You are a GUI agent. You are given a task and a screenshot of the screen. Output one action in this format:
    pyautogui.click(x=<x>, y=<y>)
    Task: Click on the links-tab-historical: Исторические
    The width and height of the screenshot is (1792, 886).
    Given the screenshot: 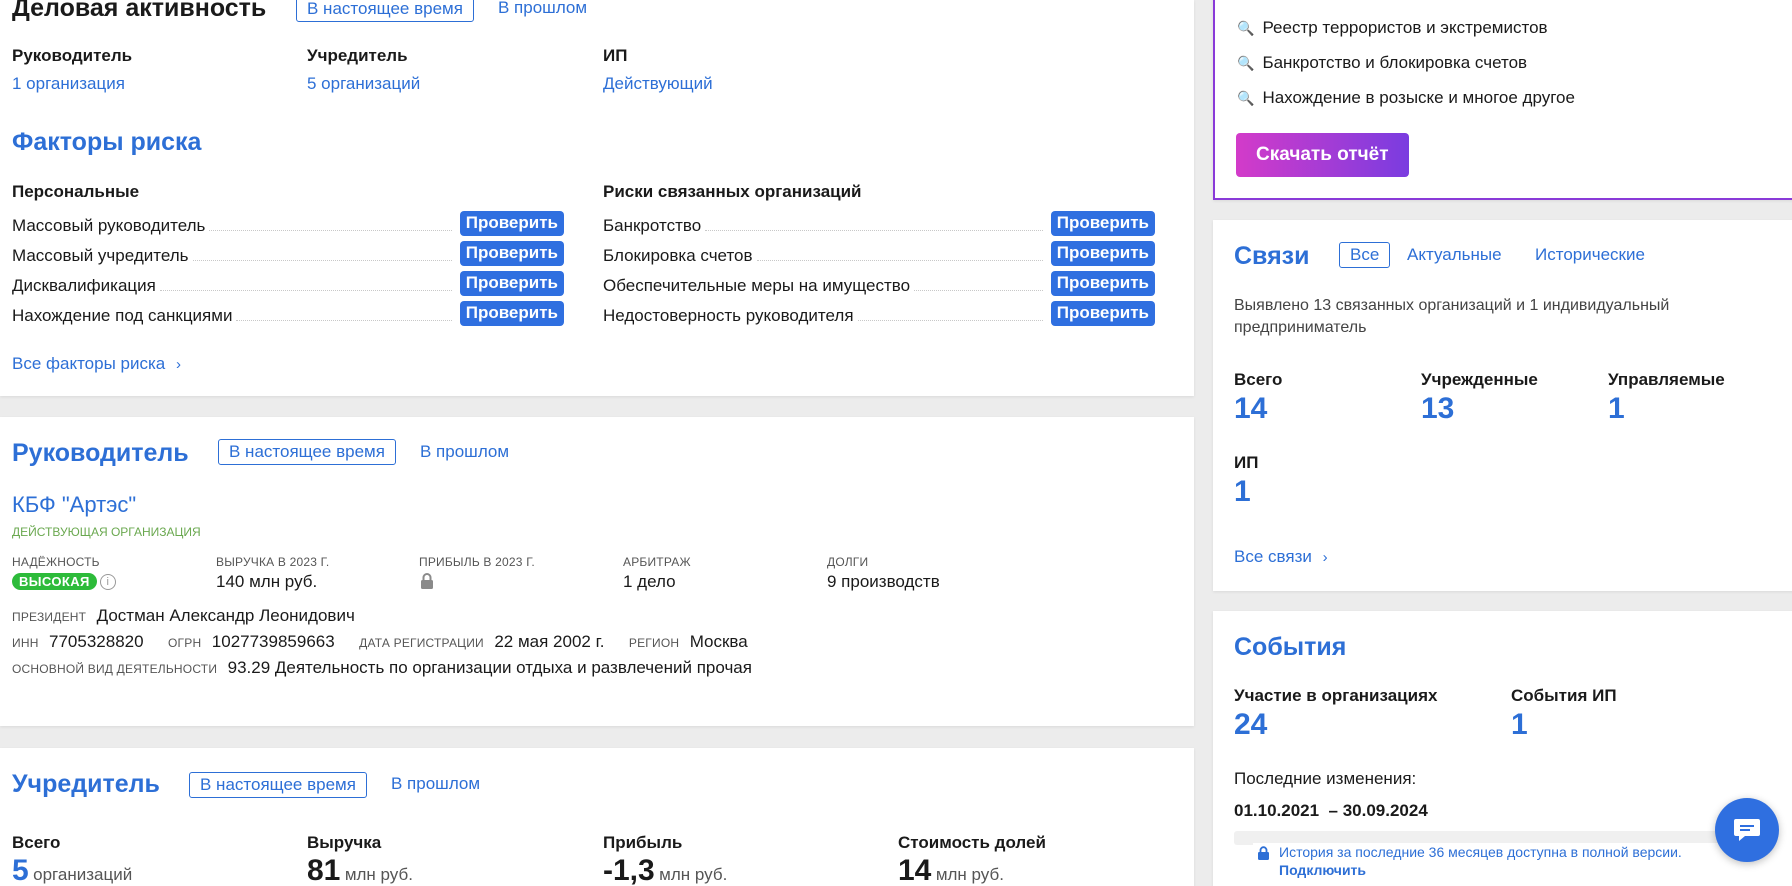 What is the action you would take?
    pyautogui.click(x=1590, y=255)
    